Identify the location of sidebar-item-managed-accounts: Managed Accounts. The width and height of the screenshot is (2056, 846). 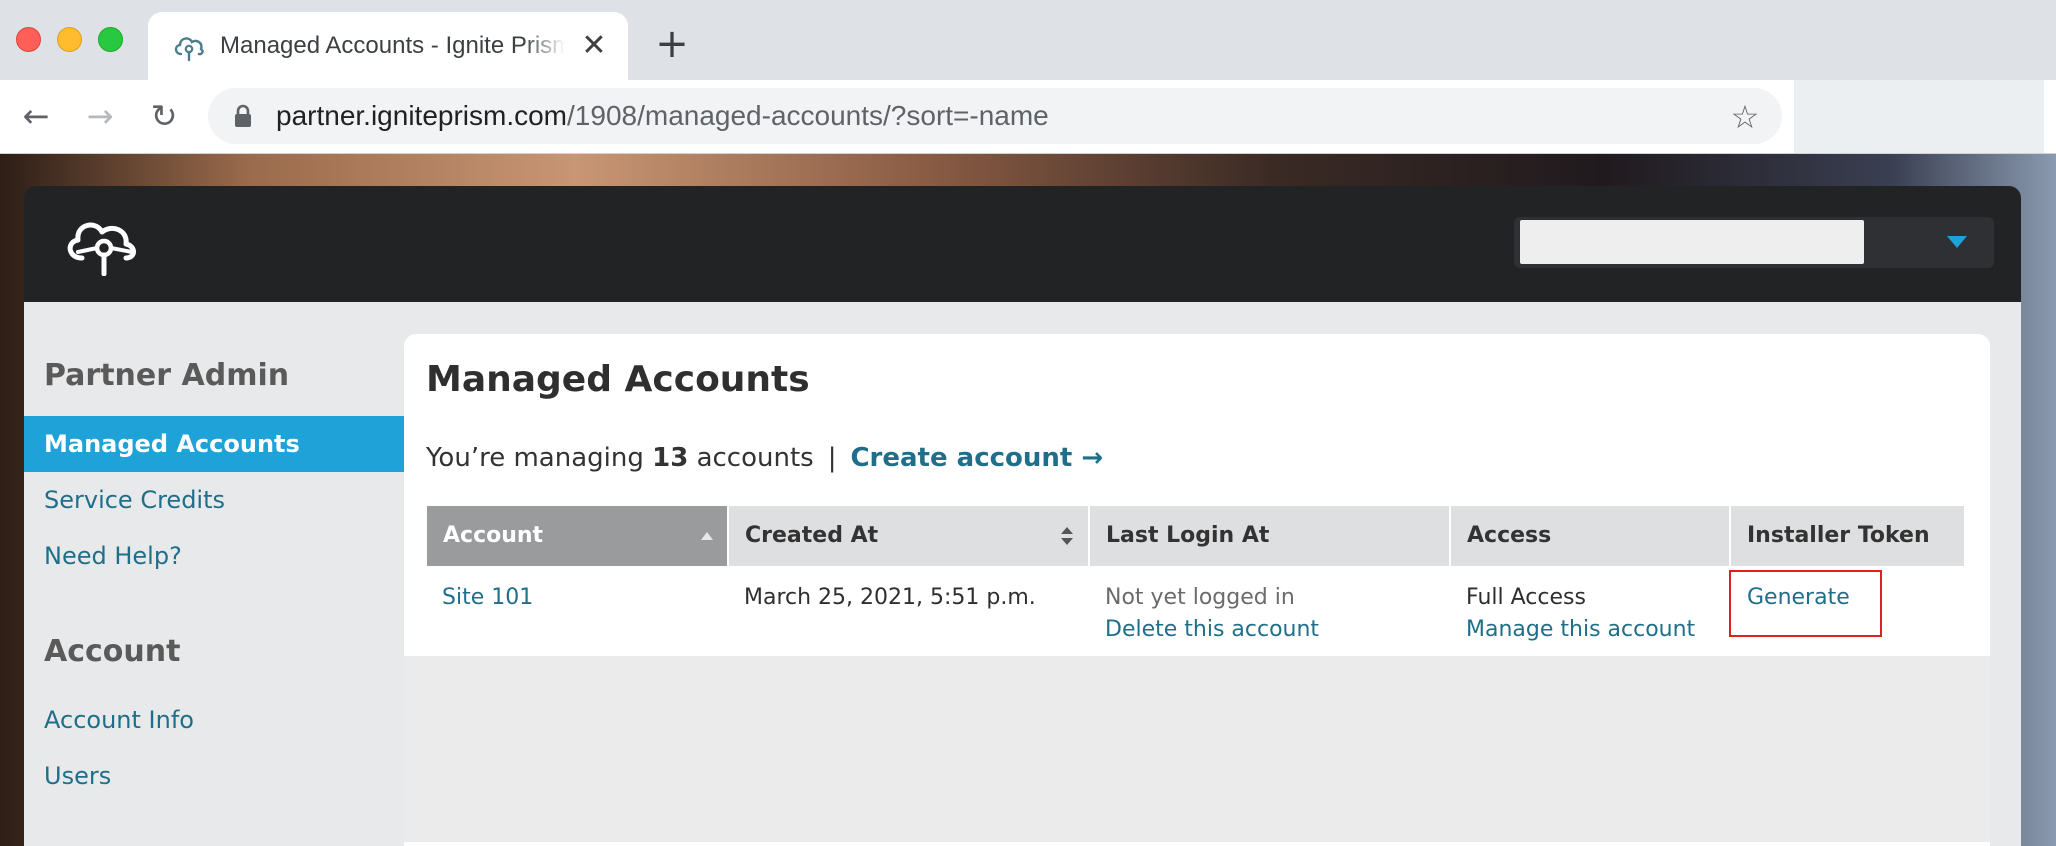
(214, 444).